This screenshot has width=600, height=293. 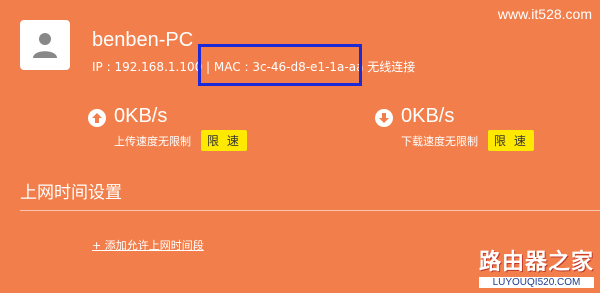 I want to click on mac-highlight-box, so click(x=280, y=65).